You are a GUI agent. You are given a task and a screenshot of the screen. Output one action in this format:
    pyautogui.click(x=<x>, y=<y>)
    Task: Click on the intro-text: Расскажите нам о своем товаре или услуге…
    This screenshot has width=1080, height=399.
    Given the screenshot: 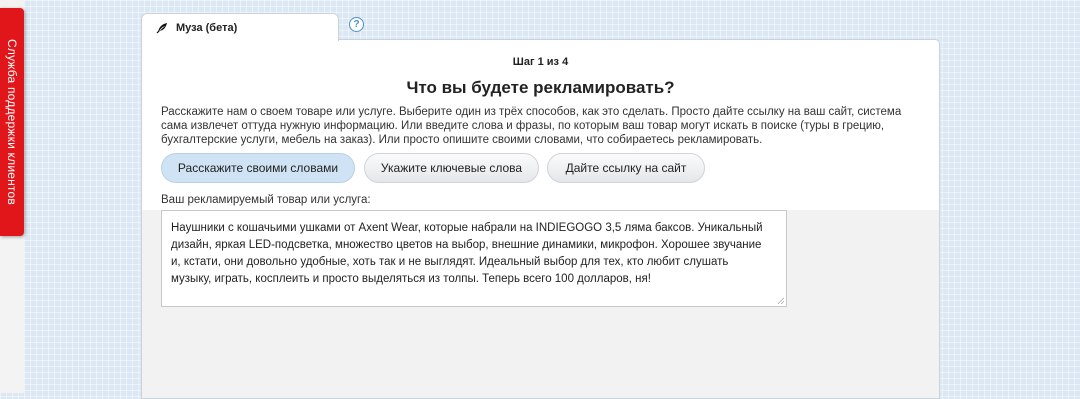 What is the action you would take?
    pyautogui.click(x=531, y=126)
    